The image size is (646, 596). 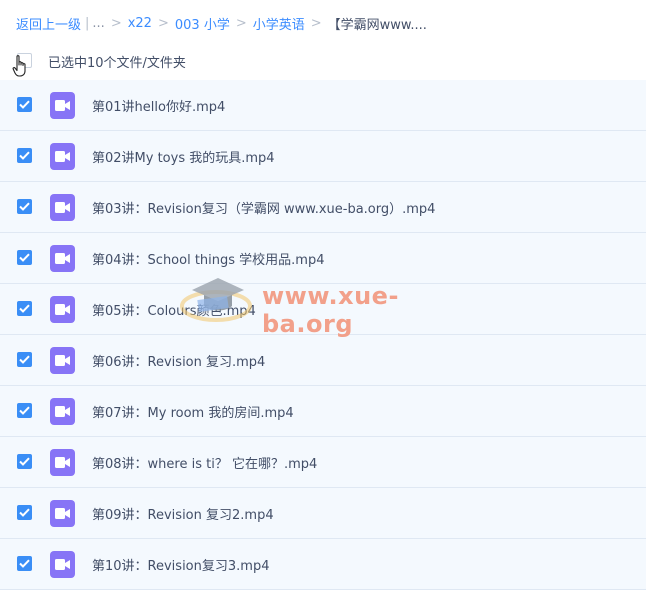 What do you see at coordinates (323, 411) in the screenshot?
I see `file-row: 第07讲：My room 我的房间.mp4` at bounding box center [323, 411].